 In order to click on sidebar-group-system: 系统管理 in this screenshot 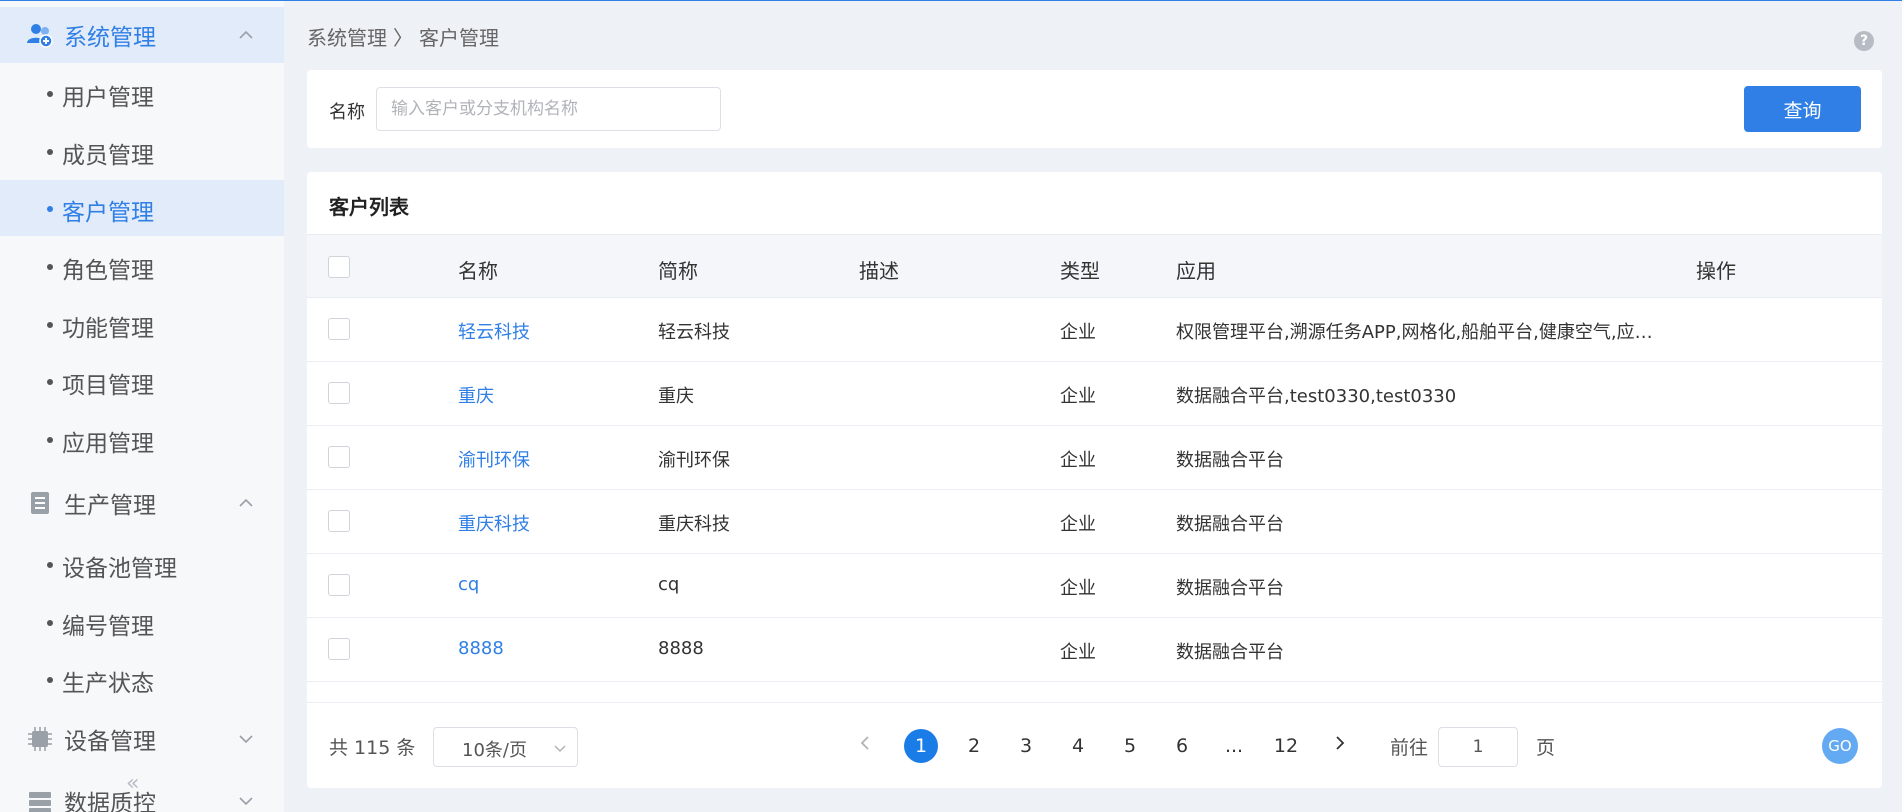, I will do `click(142, 35)`.